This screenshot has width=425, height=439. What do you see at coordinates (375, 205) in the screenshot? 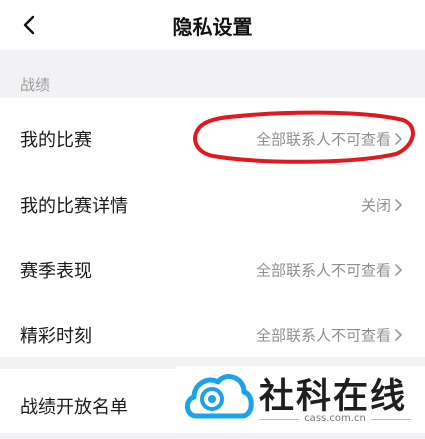
I see `setting-value: 关闭` at bounding box center [375, 205].